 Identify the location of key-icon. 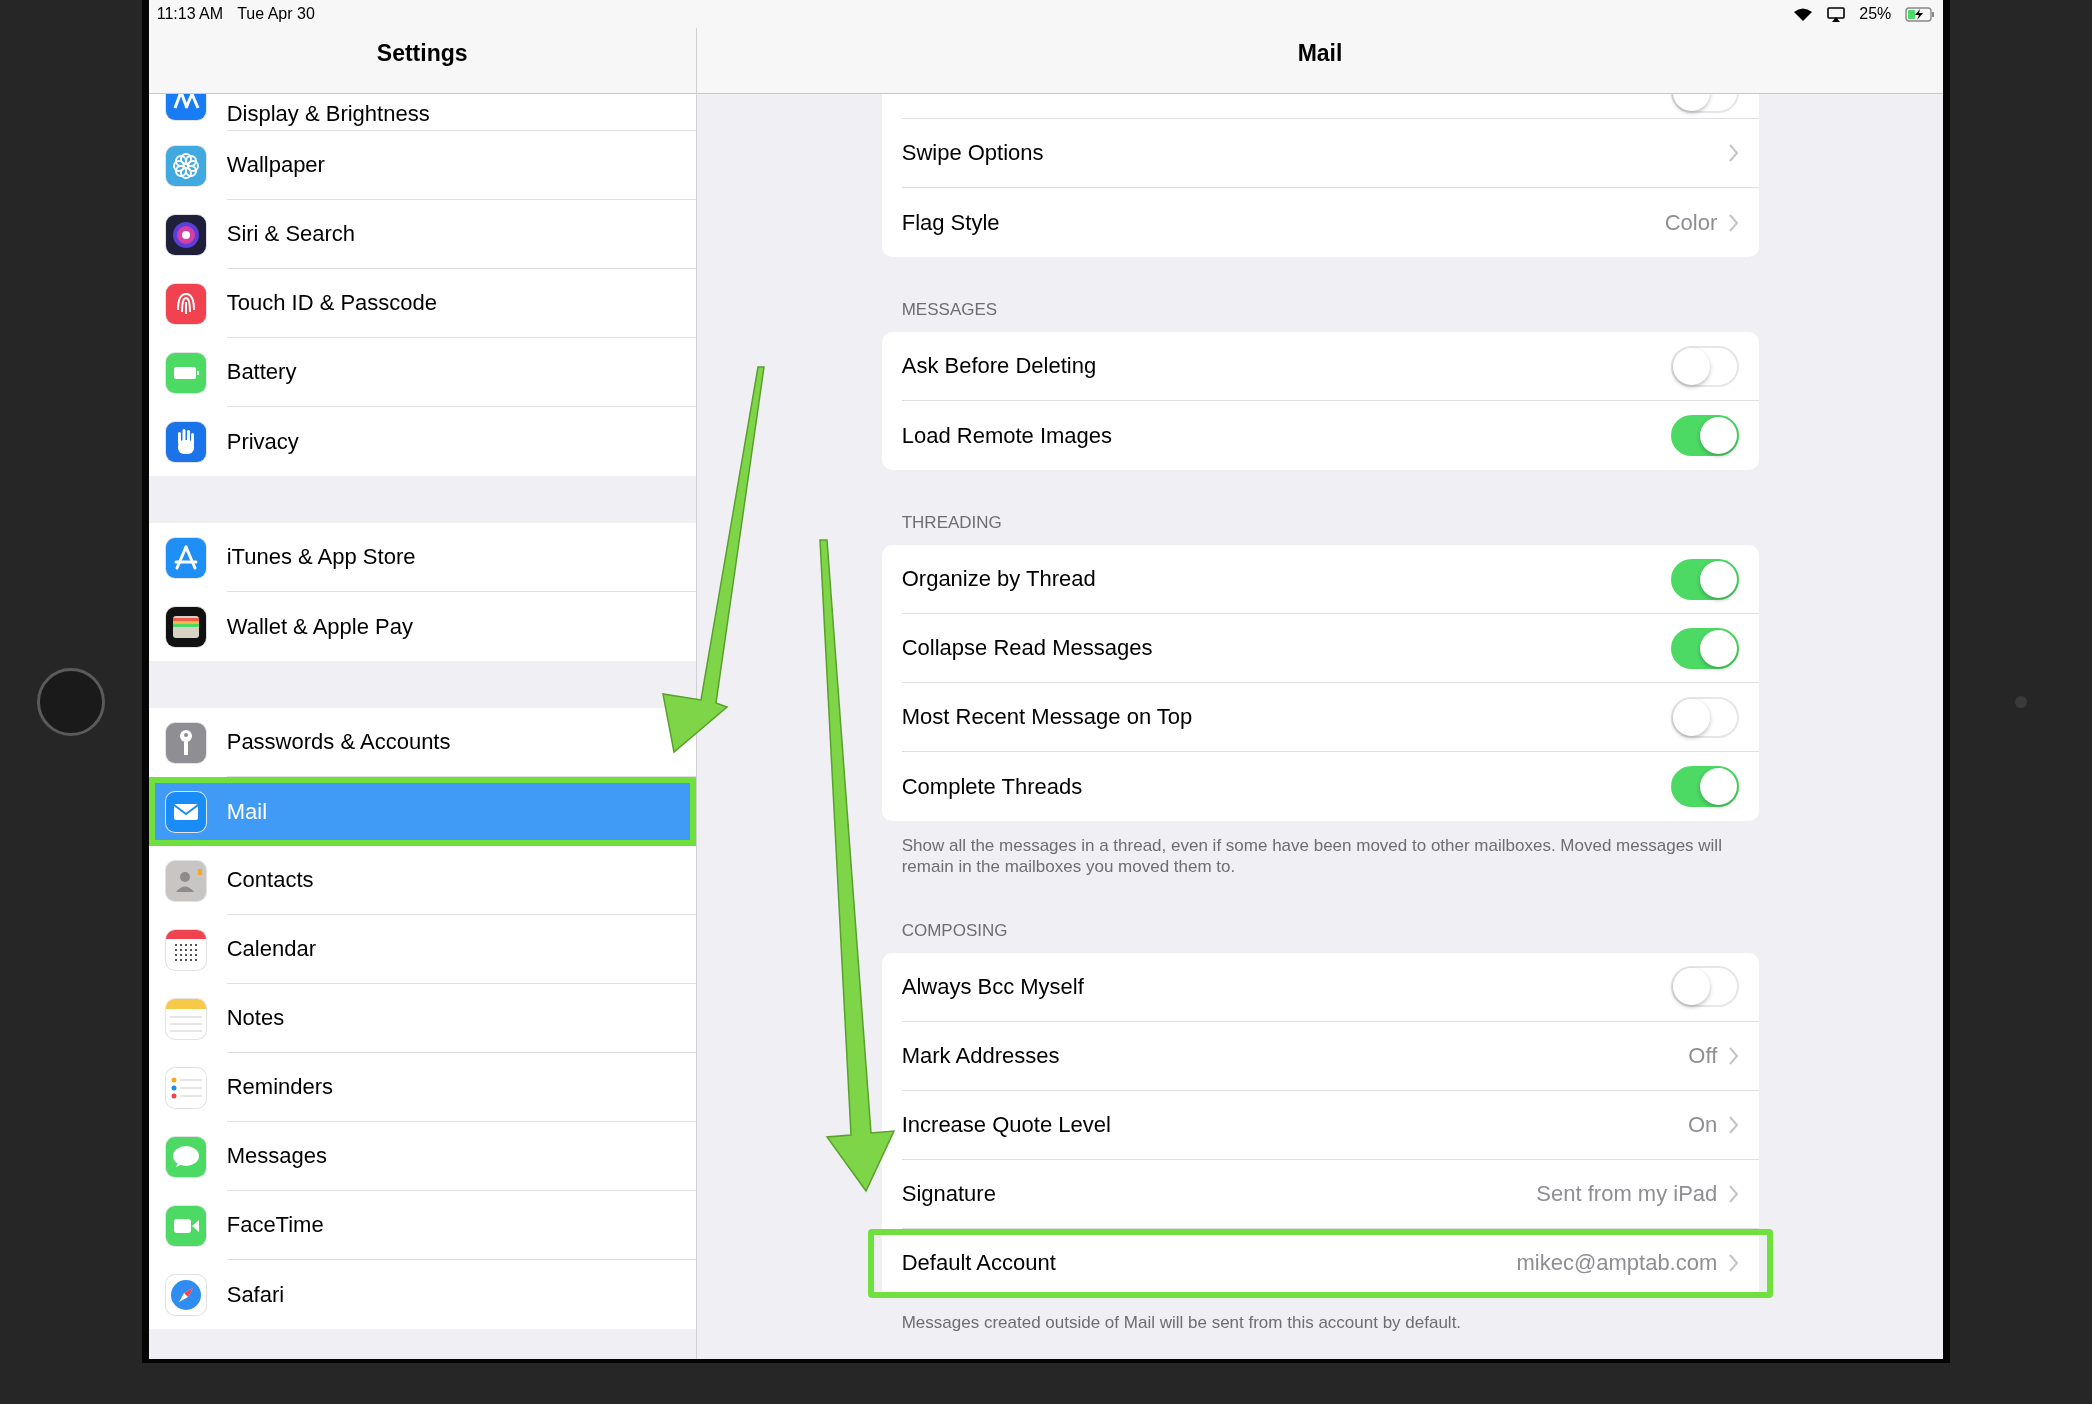
(185, 742).